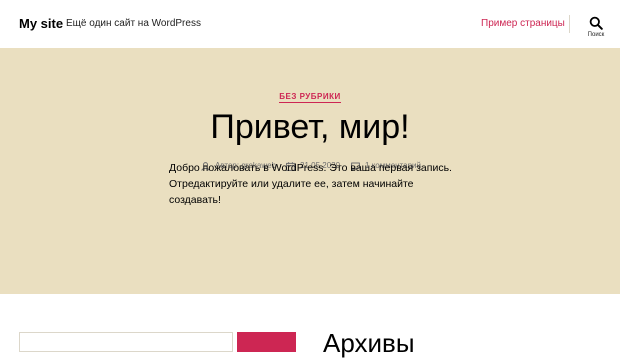 This screenshot has width=620, height=358. What do you see at coordinates (41, 23) in the screenshot?
I see `site-title-link: My site` at bounding box center [41, 23].